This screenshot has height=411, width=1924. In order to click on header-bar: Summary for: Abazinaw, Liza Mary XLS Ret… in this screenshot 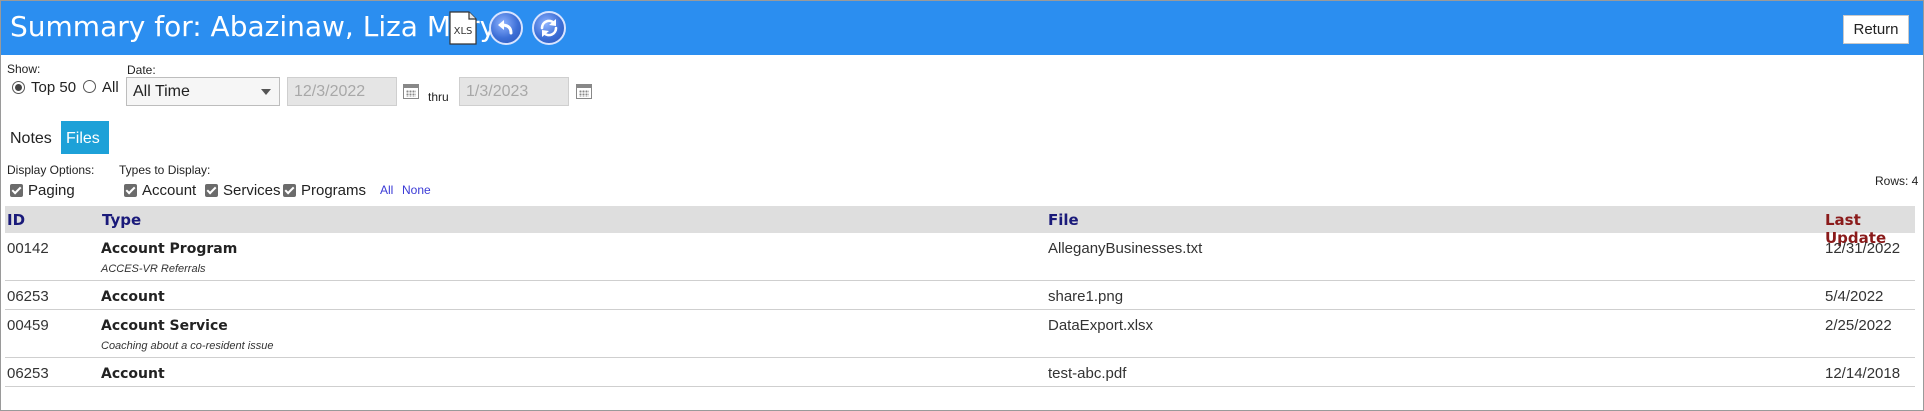, I will do `click(962, 28)`.